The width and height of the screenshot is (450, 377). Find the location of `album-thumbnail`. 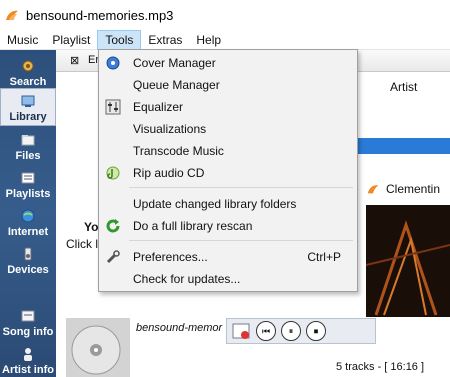

album-thumbnail is located at coordinates (98, 347).